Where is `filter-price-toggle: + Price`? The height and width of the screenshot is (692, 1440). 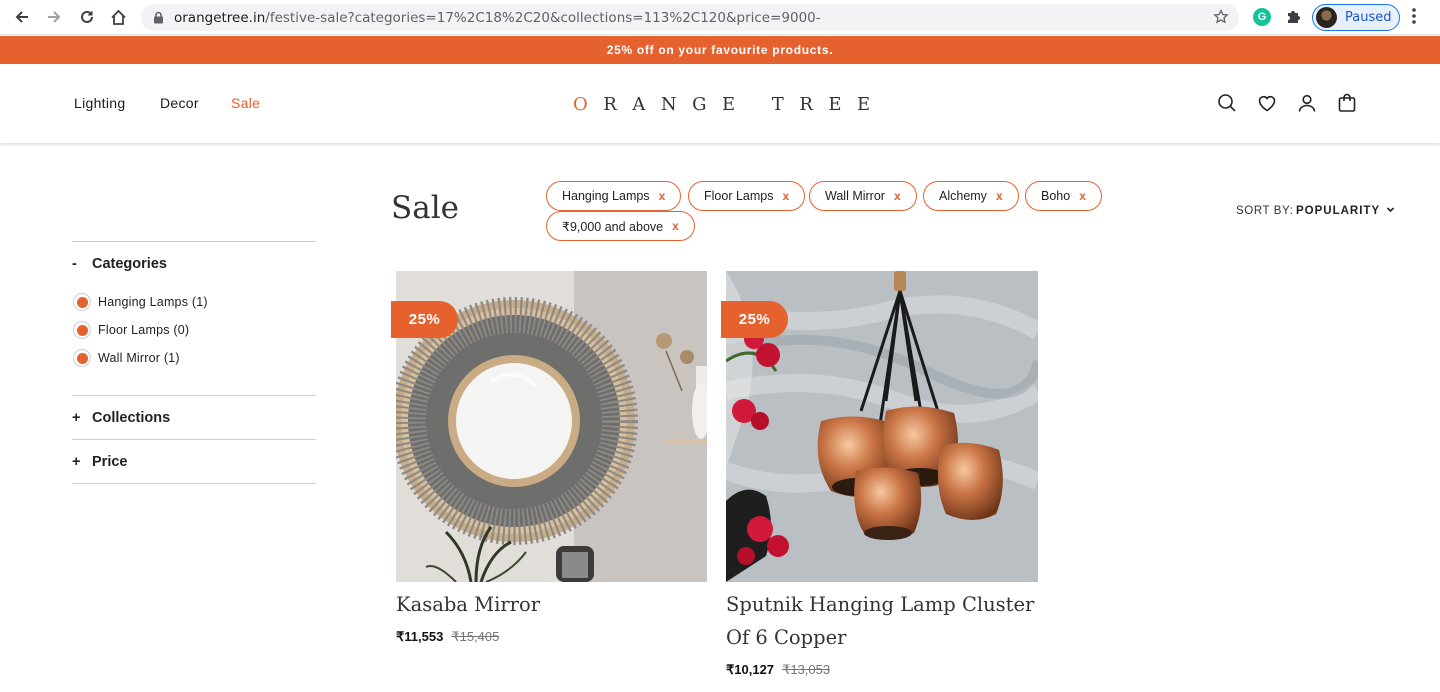
filter-price-toggle: + Price is located at coordinates (99, 462).